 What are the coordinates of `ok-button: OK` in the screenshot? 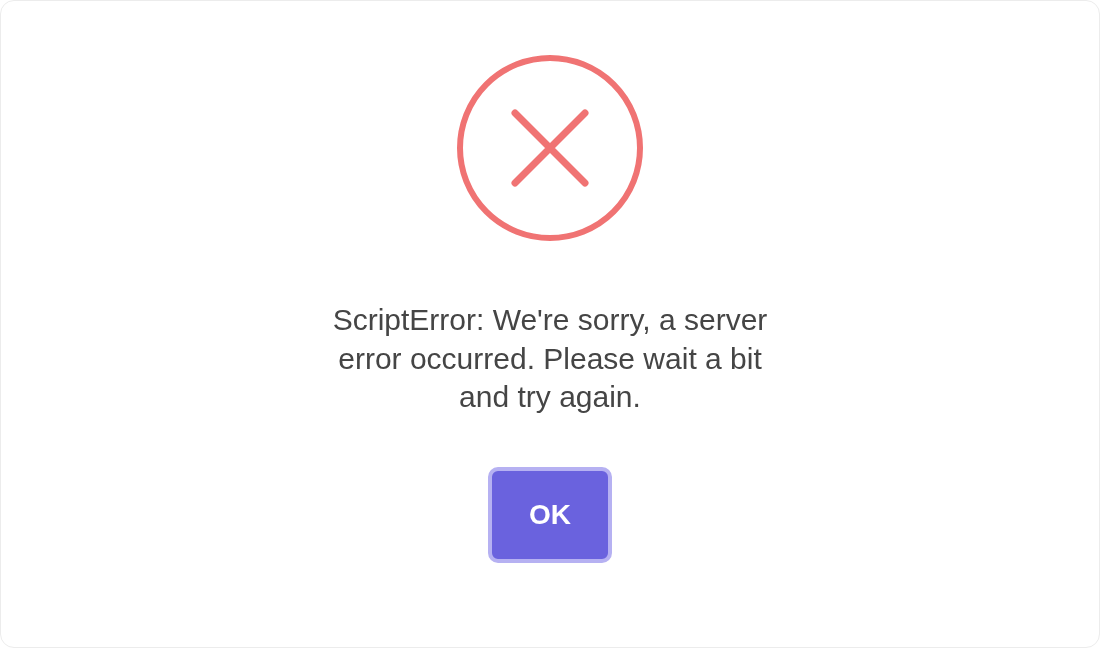 It's located at (550, 514).